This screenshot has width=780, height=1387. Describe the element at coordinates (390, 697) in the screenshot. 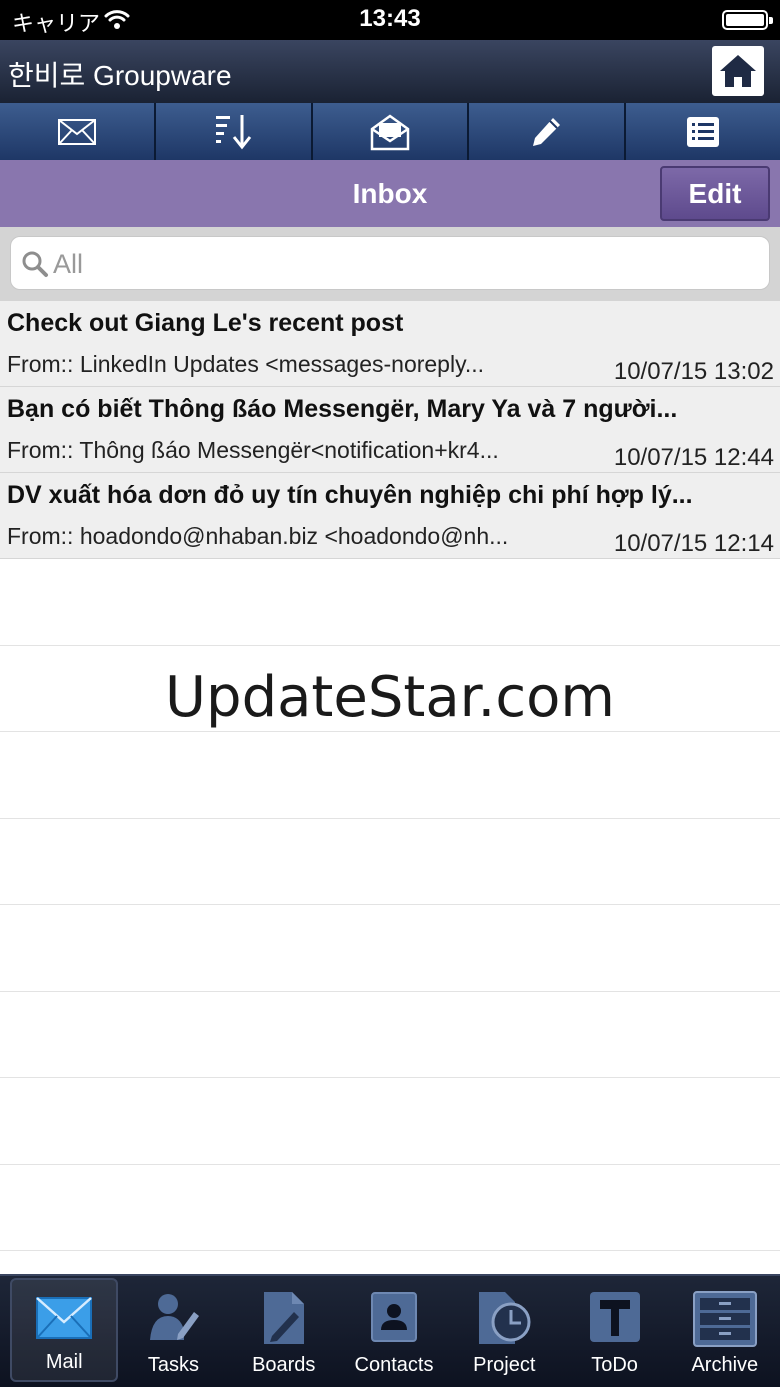

I see `watermark: UpdateStar.com` at that location.